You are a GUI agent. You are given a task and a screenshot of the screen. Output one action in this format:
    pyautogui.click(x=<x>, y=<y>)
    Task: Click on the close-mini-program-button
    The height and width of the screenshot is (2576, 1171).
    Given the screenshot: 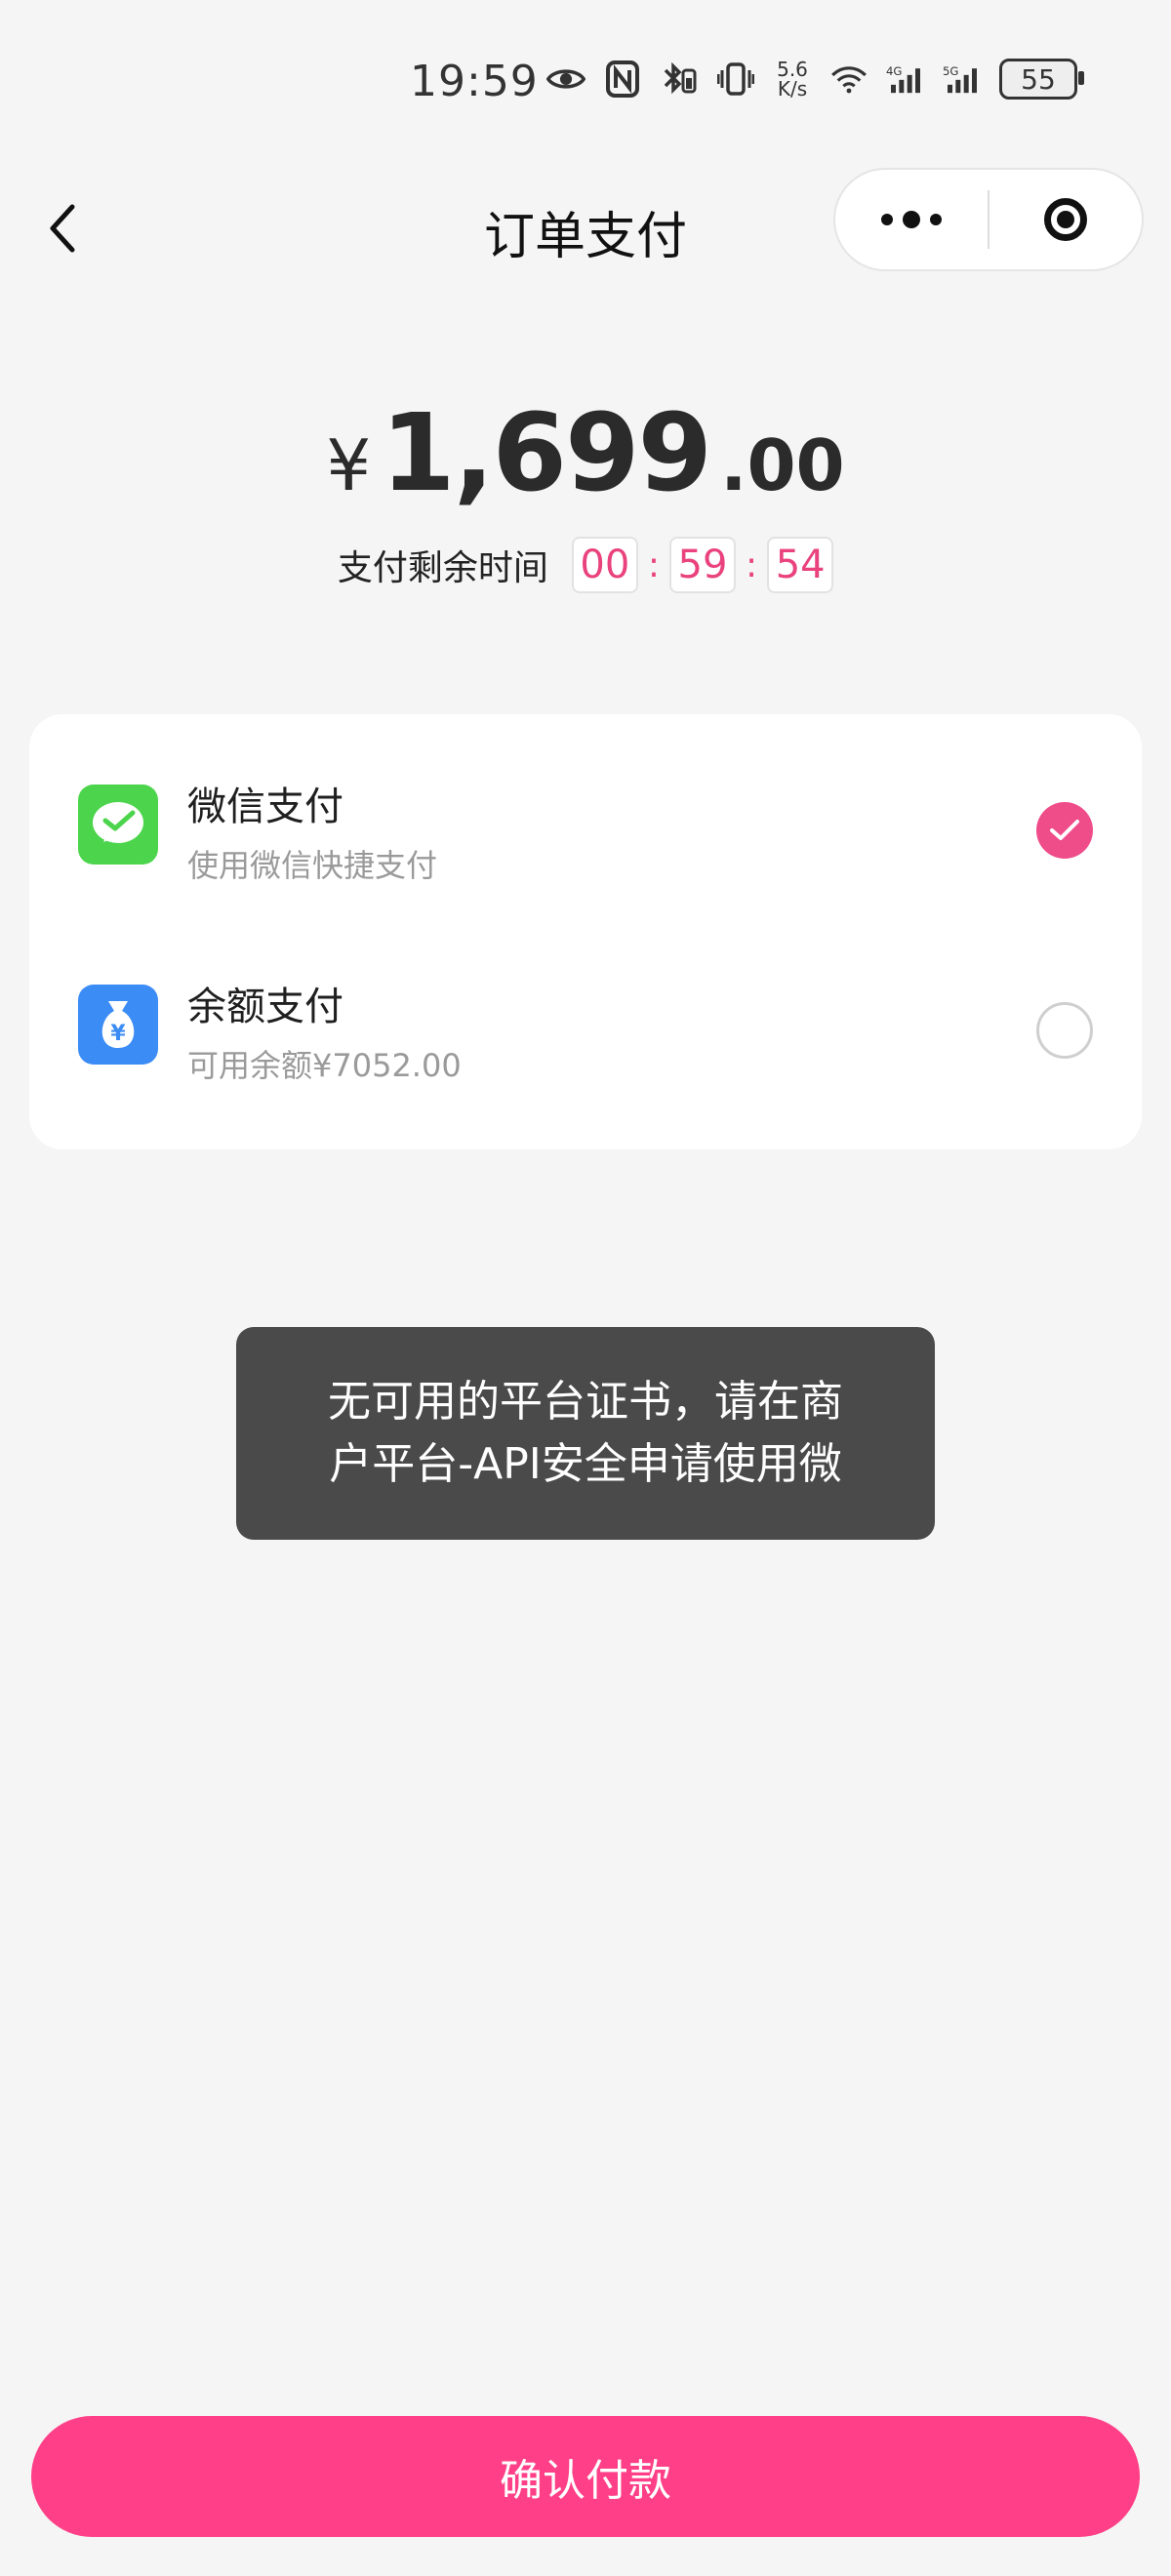 What is the action you would take?
    pyautogui.click(x=1065, y=219)
    